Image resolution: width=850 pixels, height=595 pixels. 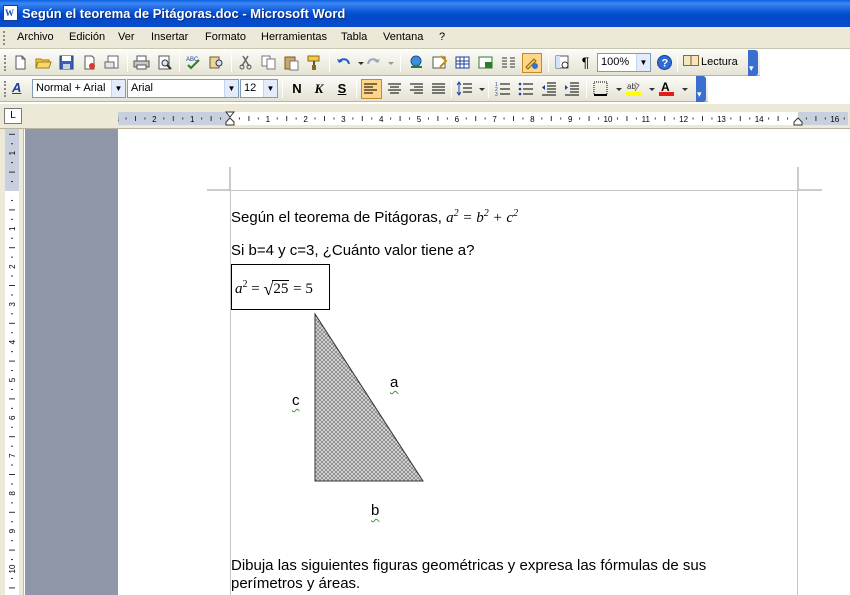 I want to click on label-a: a, so click(x=394, y=382).